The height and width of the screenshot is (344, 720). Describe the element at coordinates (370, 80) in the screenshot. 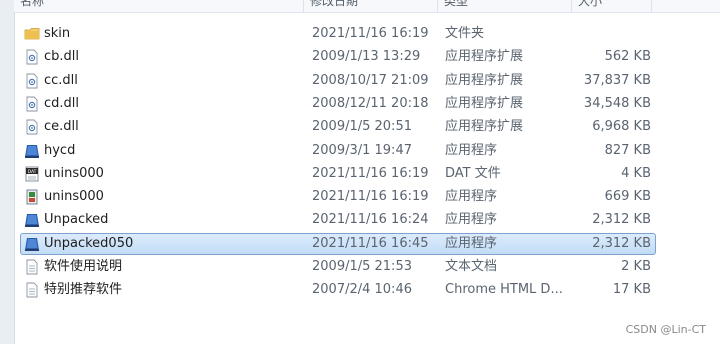

I see `file-date: 2008/10/17 21:09` at that location.